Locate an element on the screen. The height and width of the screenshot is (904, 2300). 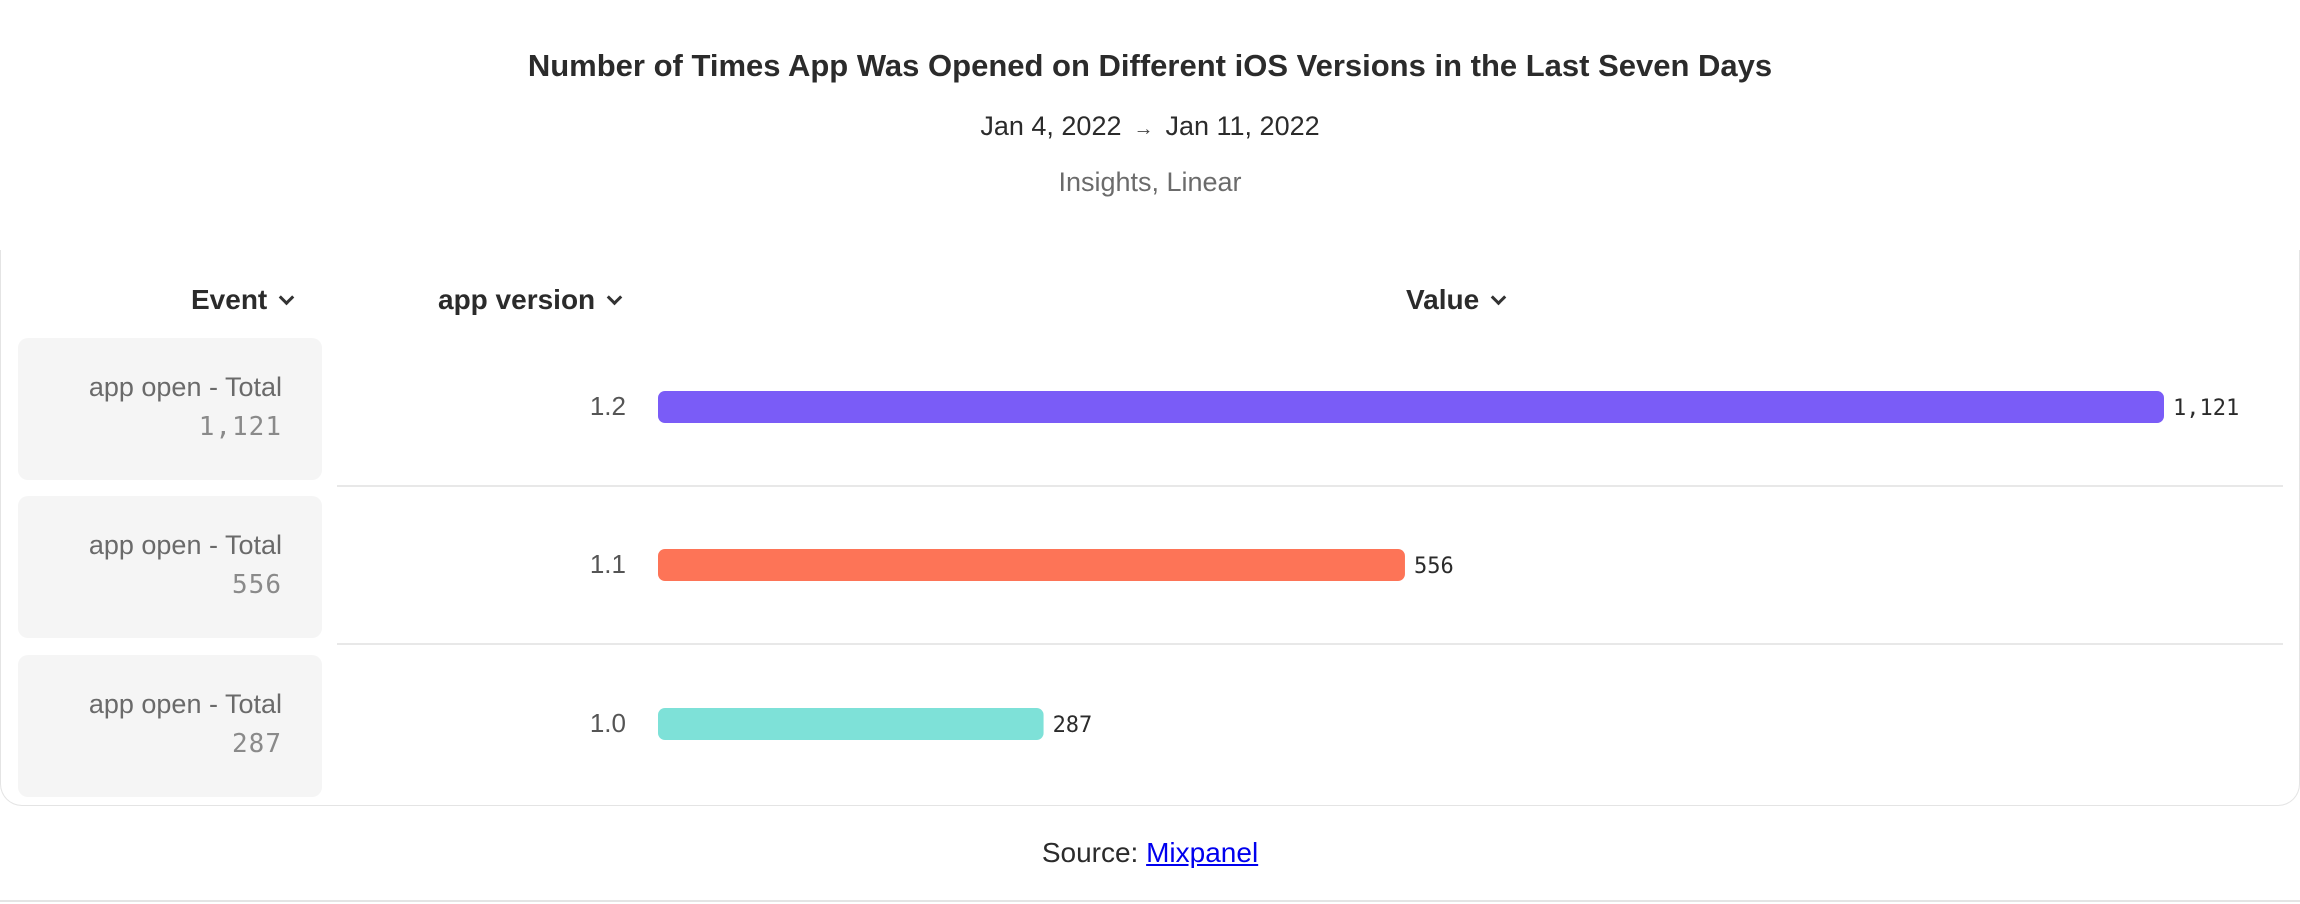
bar-value-label: 287 is located at coordinates (1073, 725).